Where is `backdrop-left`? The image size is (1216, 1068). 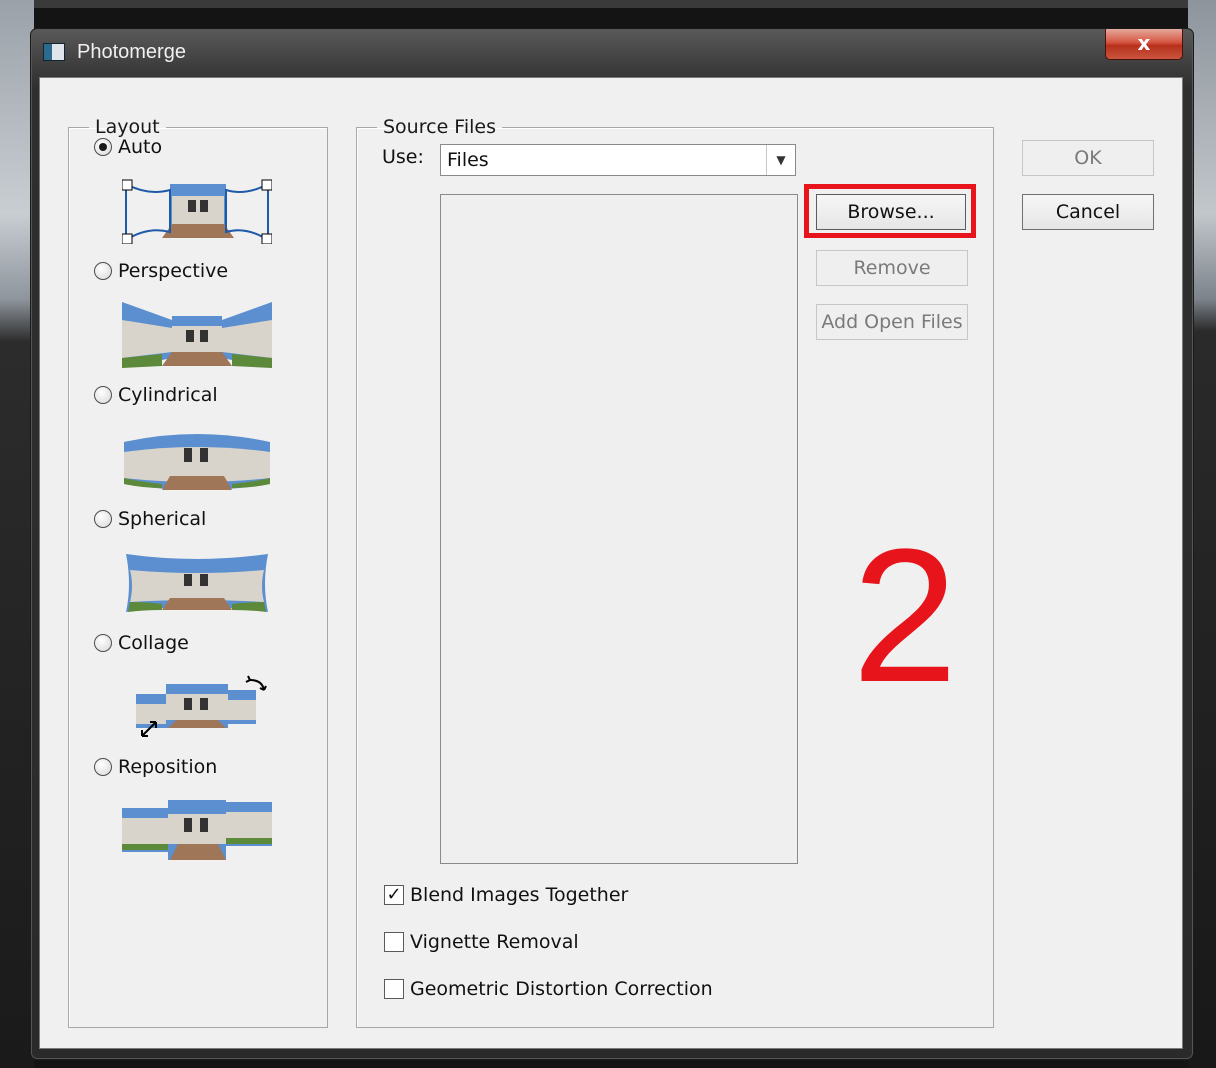 backdrop-left is located at coordinates (17, 534).